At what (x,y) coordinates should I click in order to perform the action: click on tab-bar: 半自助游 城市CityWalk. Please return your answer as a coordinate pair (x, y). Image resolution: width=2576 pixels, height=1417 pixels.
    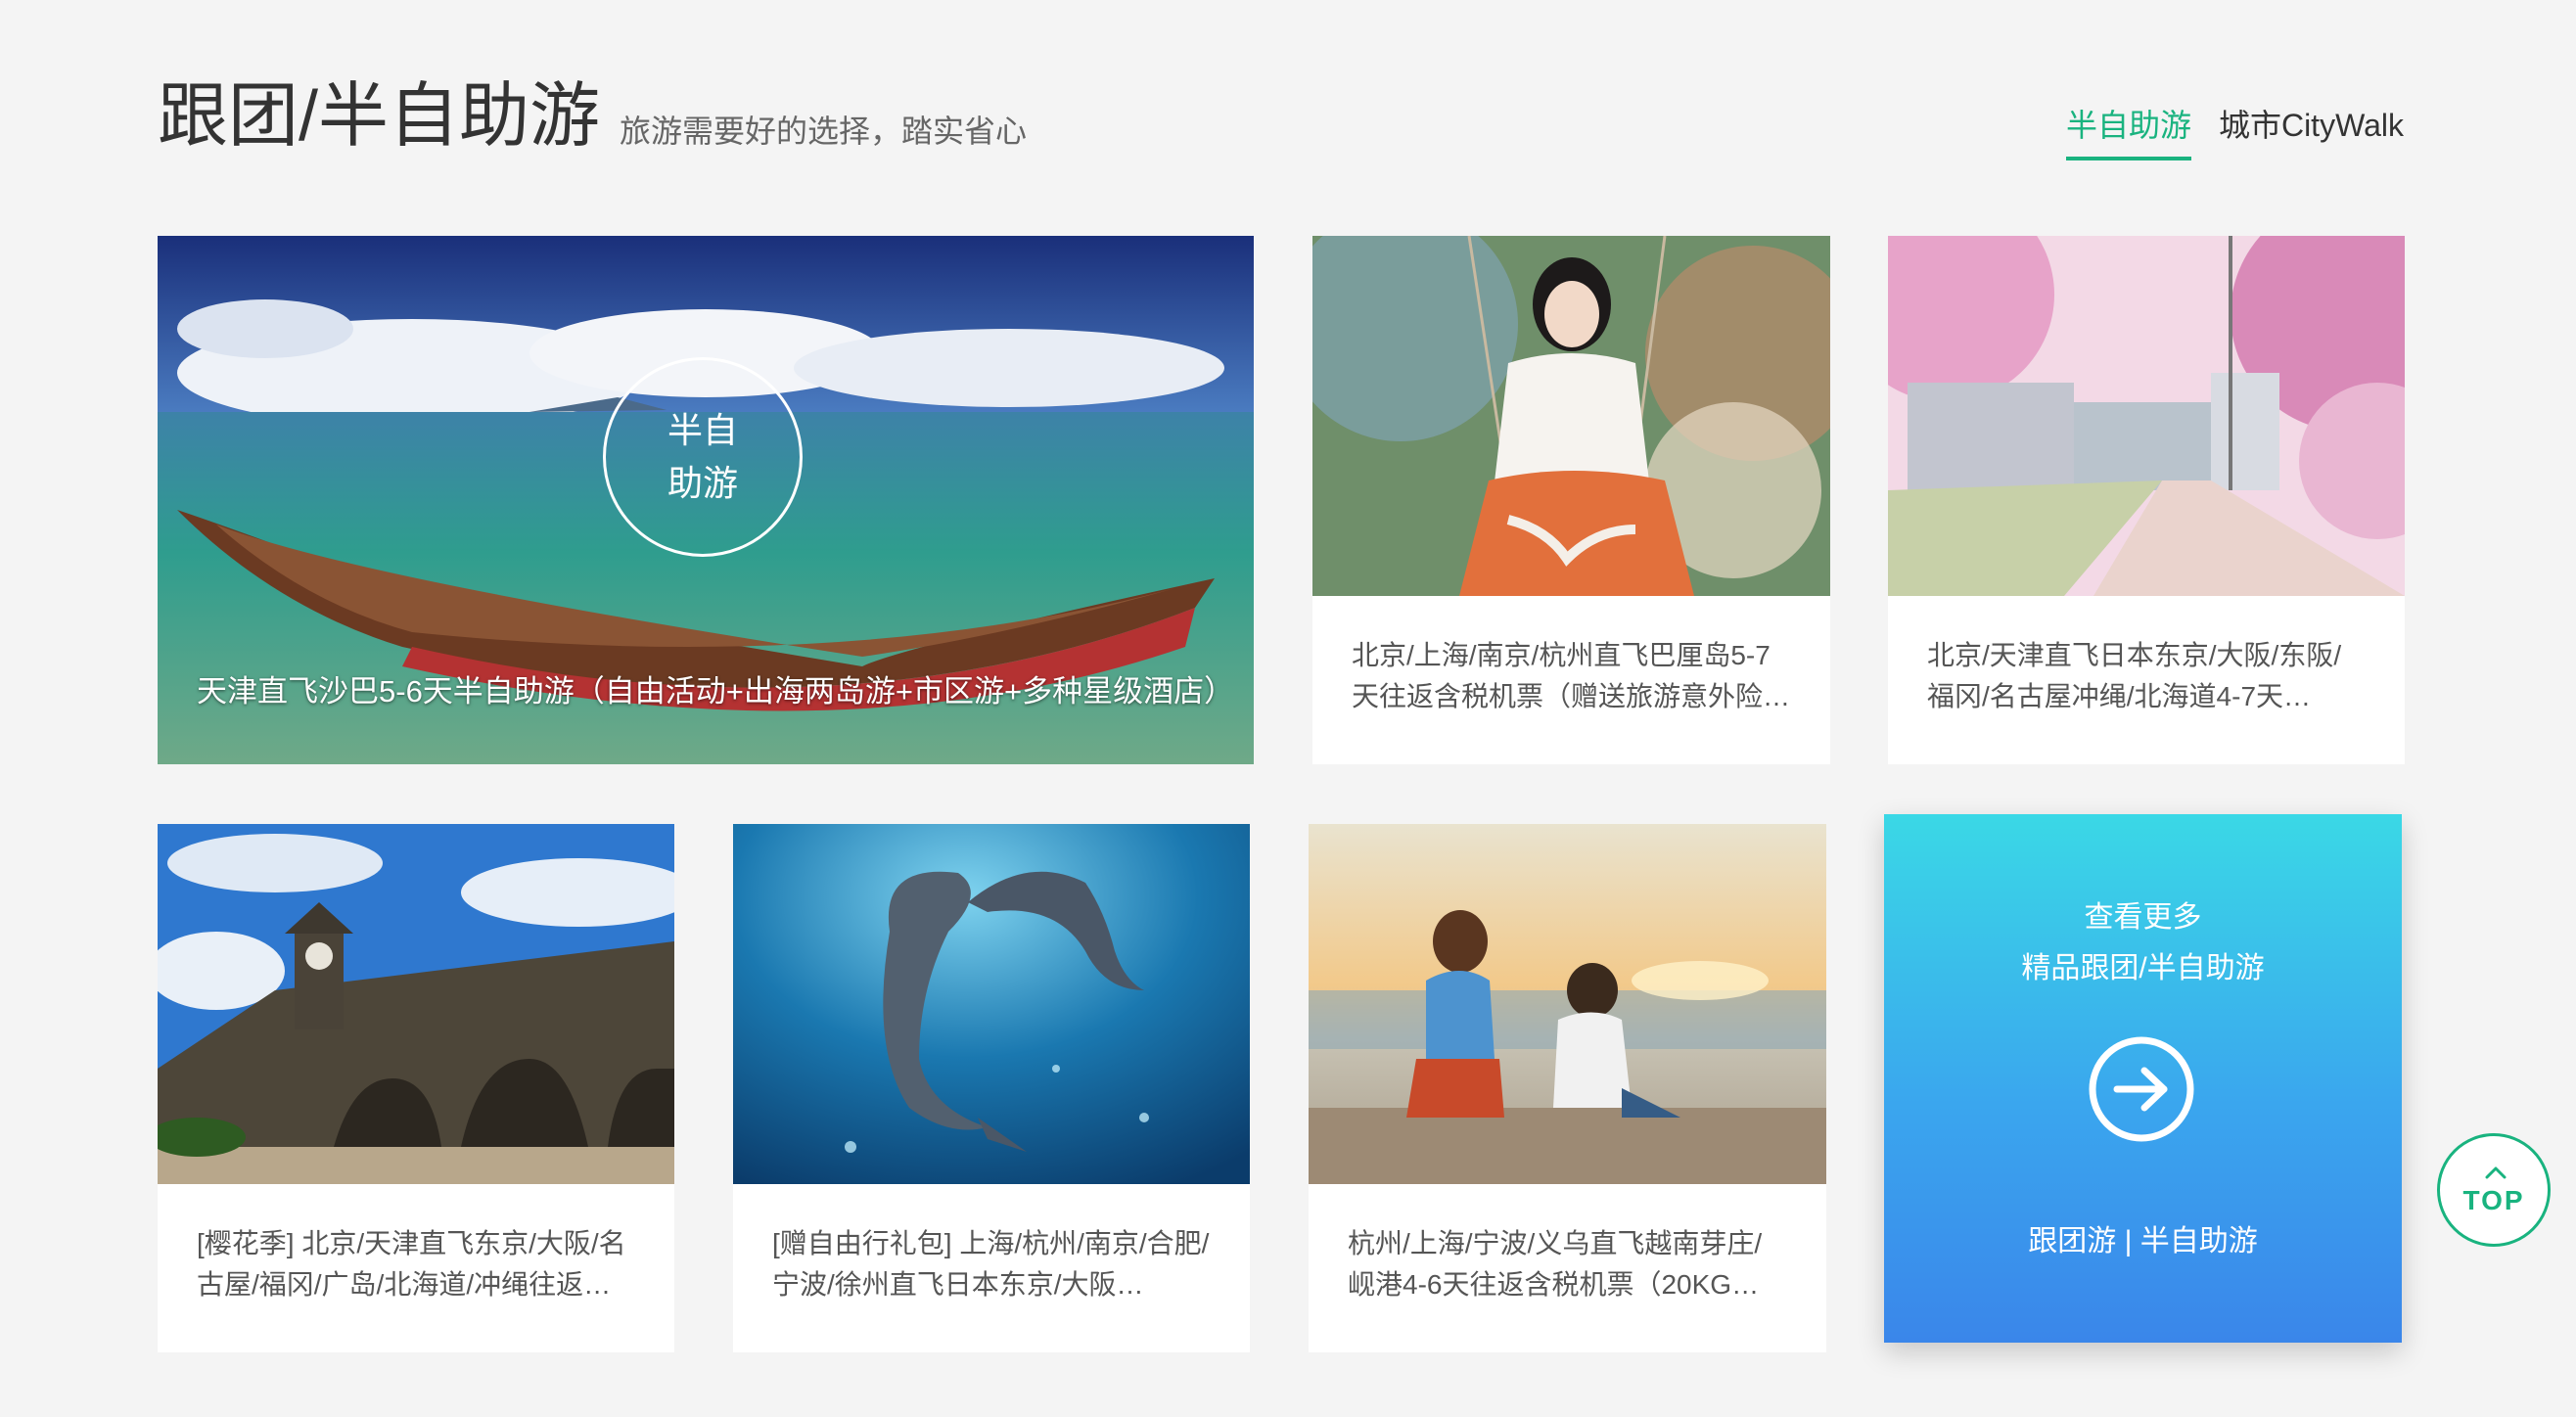
    Looking at the image, I should click on (2234, 133).